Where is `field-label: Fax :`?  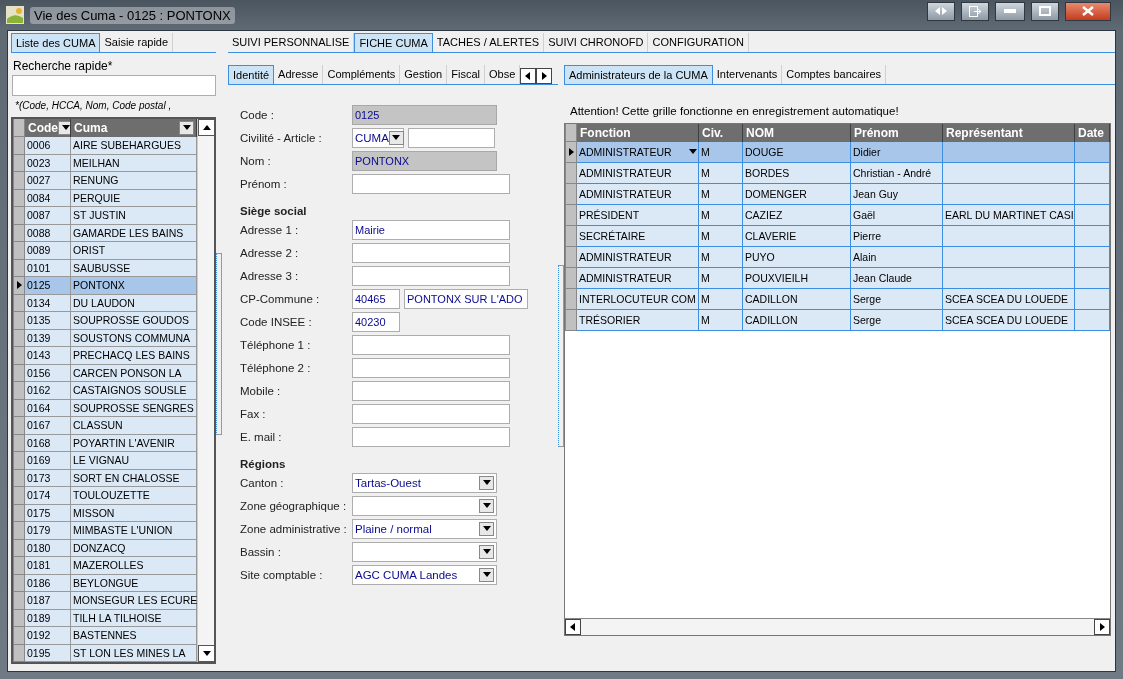
field-label: Fax : is located at coordinates (253, 414).